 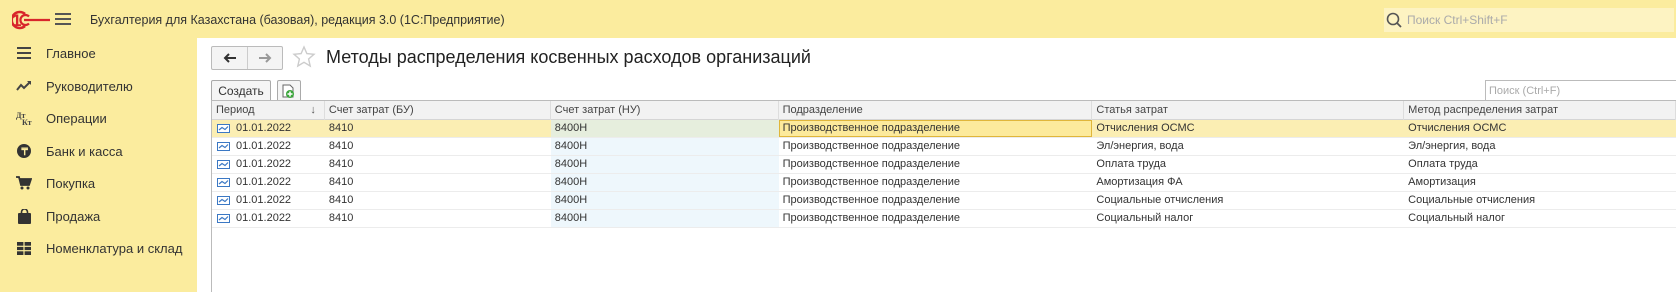 What do you see at coordinates (665, 110) in the screenshot?
I see `column-header-account-nu: Счет затрат (НУ)` at bounding box center [665, 110].